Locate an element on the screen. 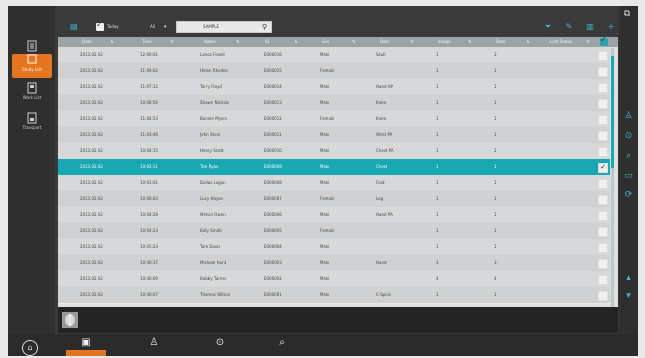 The width and height of the screenshot is (645, 358). chevron-down-icon: ▾ is located at coordinates (165, 27).